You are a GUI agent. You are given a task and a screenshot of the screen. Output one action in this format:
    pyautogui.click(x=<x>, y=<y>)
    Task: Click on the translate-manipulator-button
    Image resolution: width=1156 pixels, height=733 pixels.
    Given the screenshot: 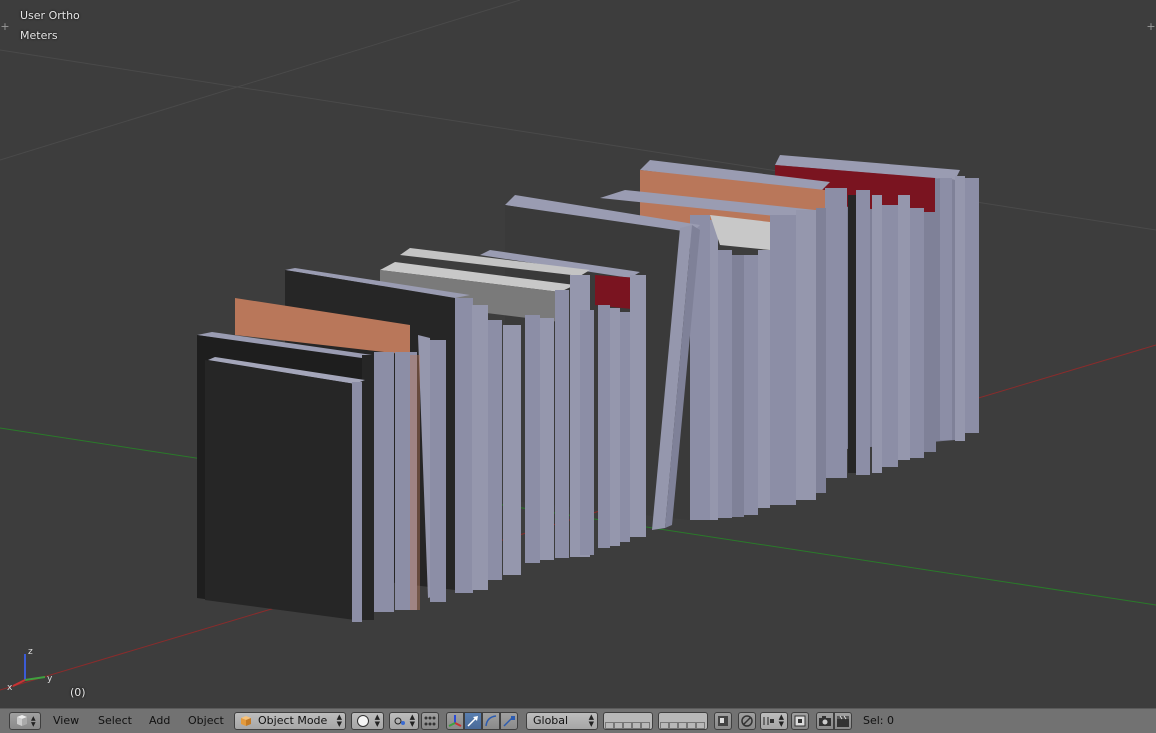 What is the action you would take?
    pyautogui.click(x=473, y=721)
    